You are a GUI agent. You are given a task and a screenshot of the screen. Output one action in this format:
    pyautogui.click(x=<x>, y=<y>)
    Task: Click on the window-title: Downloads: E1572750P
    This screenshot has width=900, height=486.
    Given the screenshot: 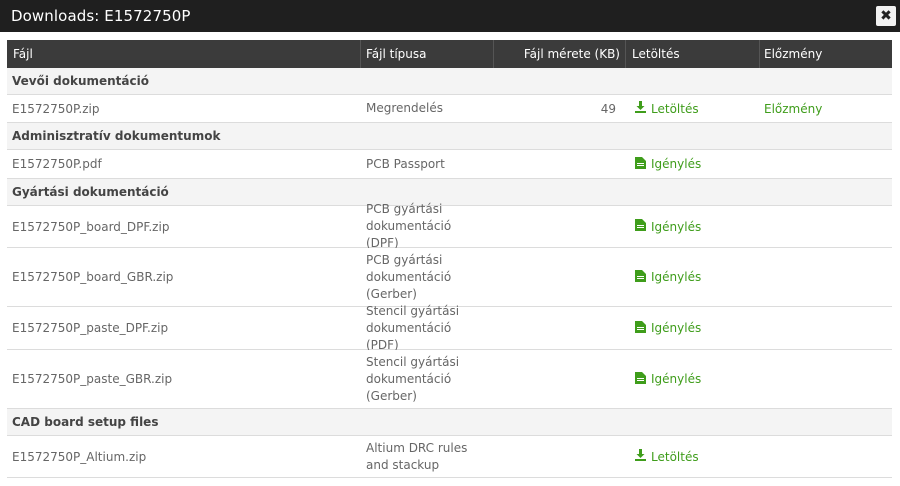 What is the action you would take?
    pyautogui.click(x=101, y=16)
    